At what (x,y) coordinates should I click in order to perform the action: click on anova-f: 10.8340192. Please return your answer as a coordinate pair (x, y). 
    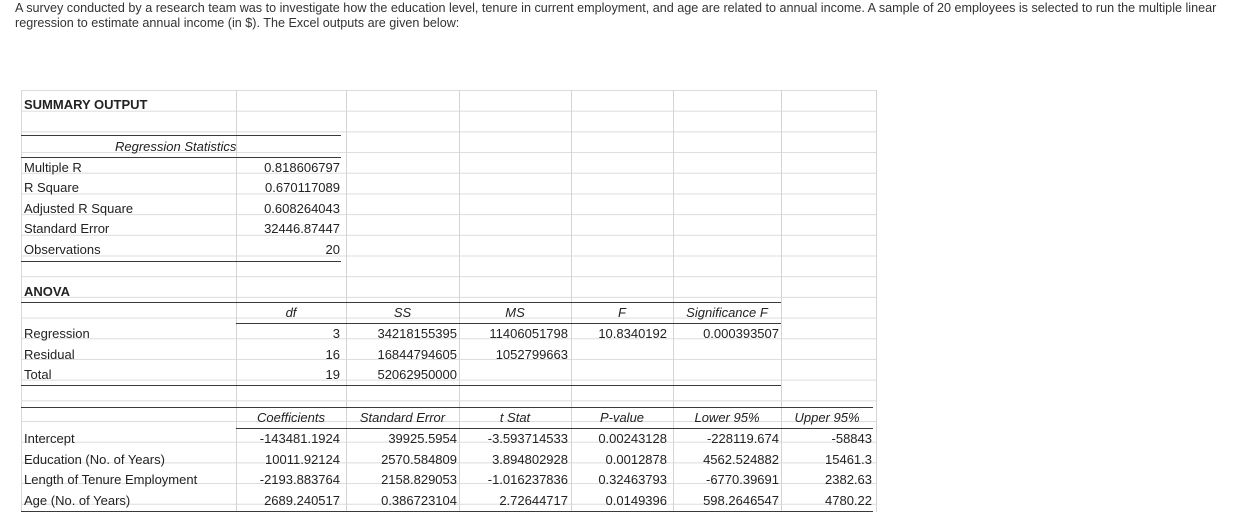
    Looking at the image, I should click on (632, 333).